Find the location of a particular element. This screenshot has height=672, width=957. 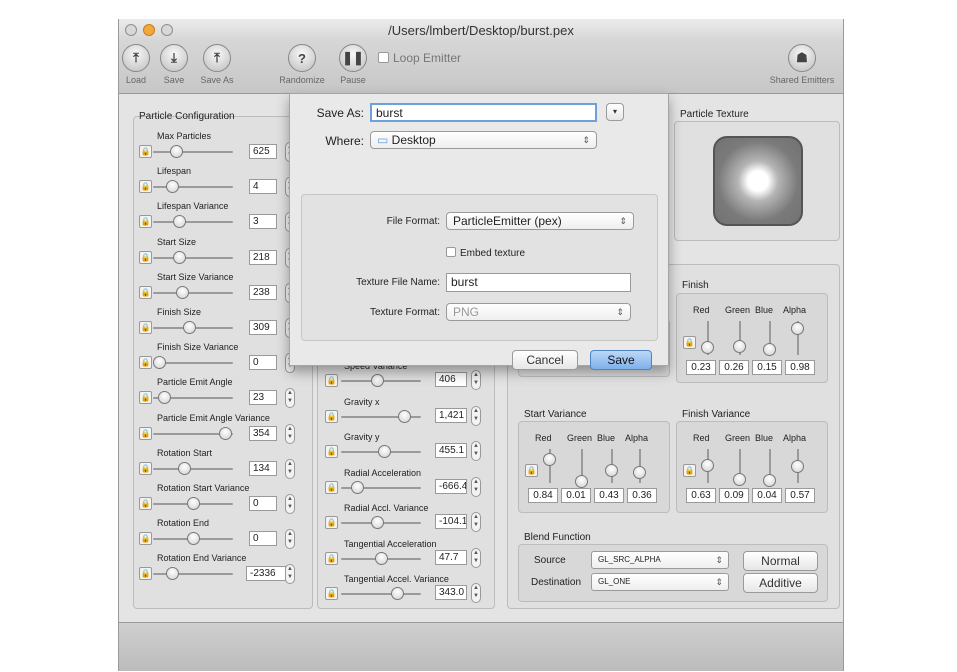

save-toolbar-button: ⤓ Save is located at coordinates (174, 64).